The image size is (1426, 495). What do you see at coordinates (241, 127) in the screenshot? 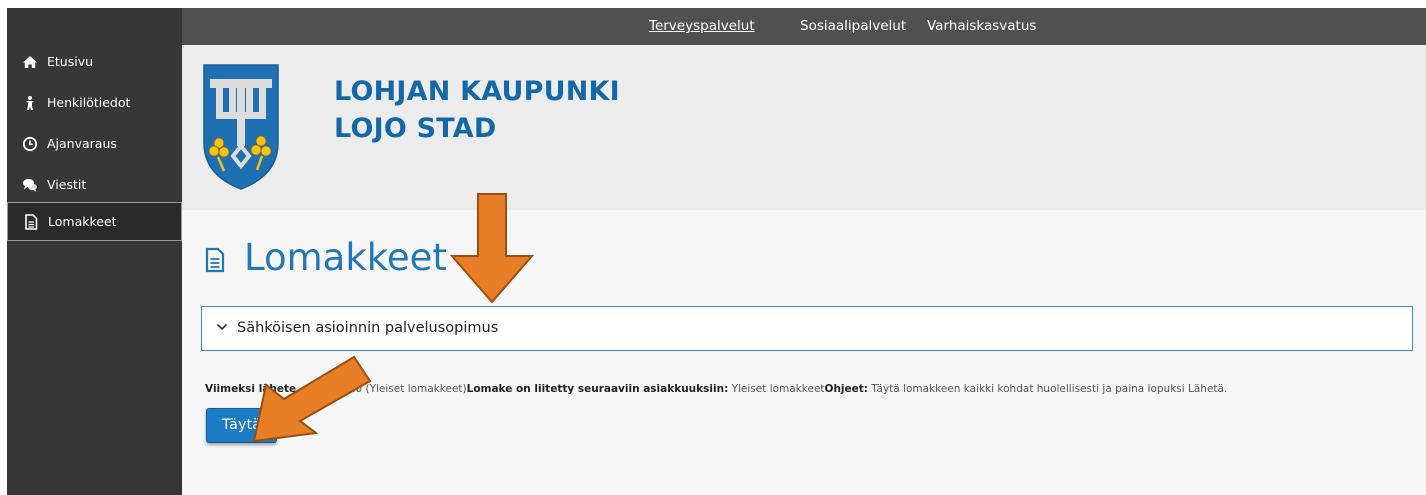
I see `lohja-coat-of-arms-logo` at bounding box center [241, 127].